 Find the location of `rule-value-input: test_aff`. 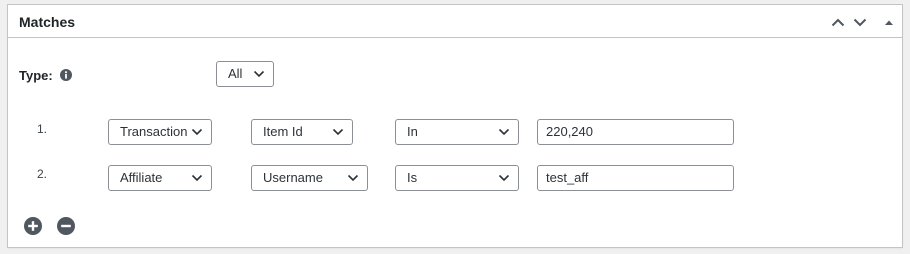

rule-value-input: test_aff is located at coordinates (635, 178).